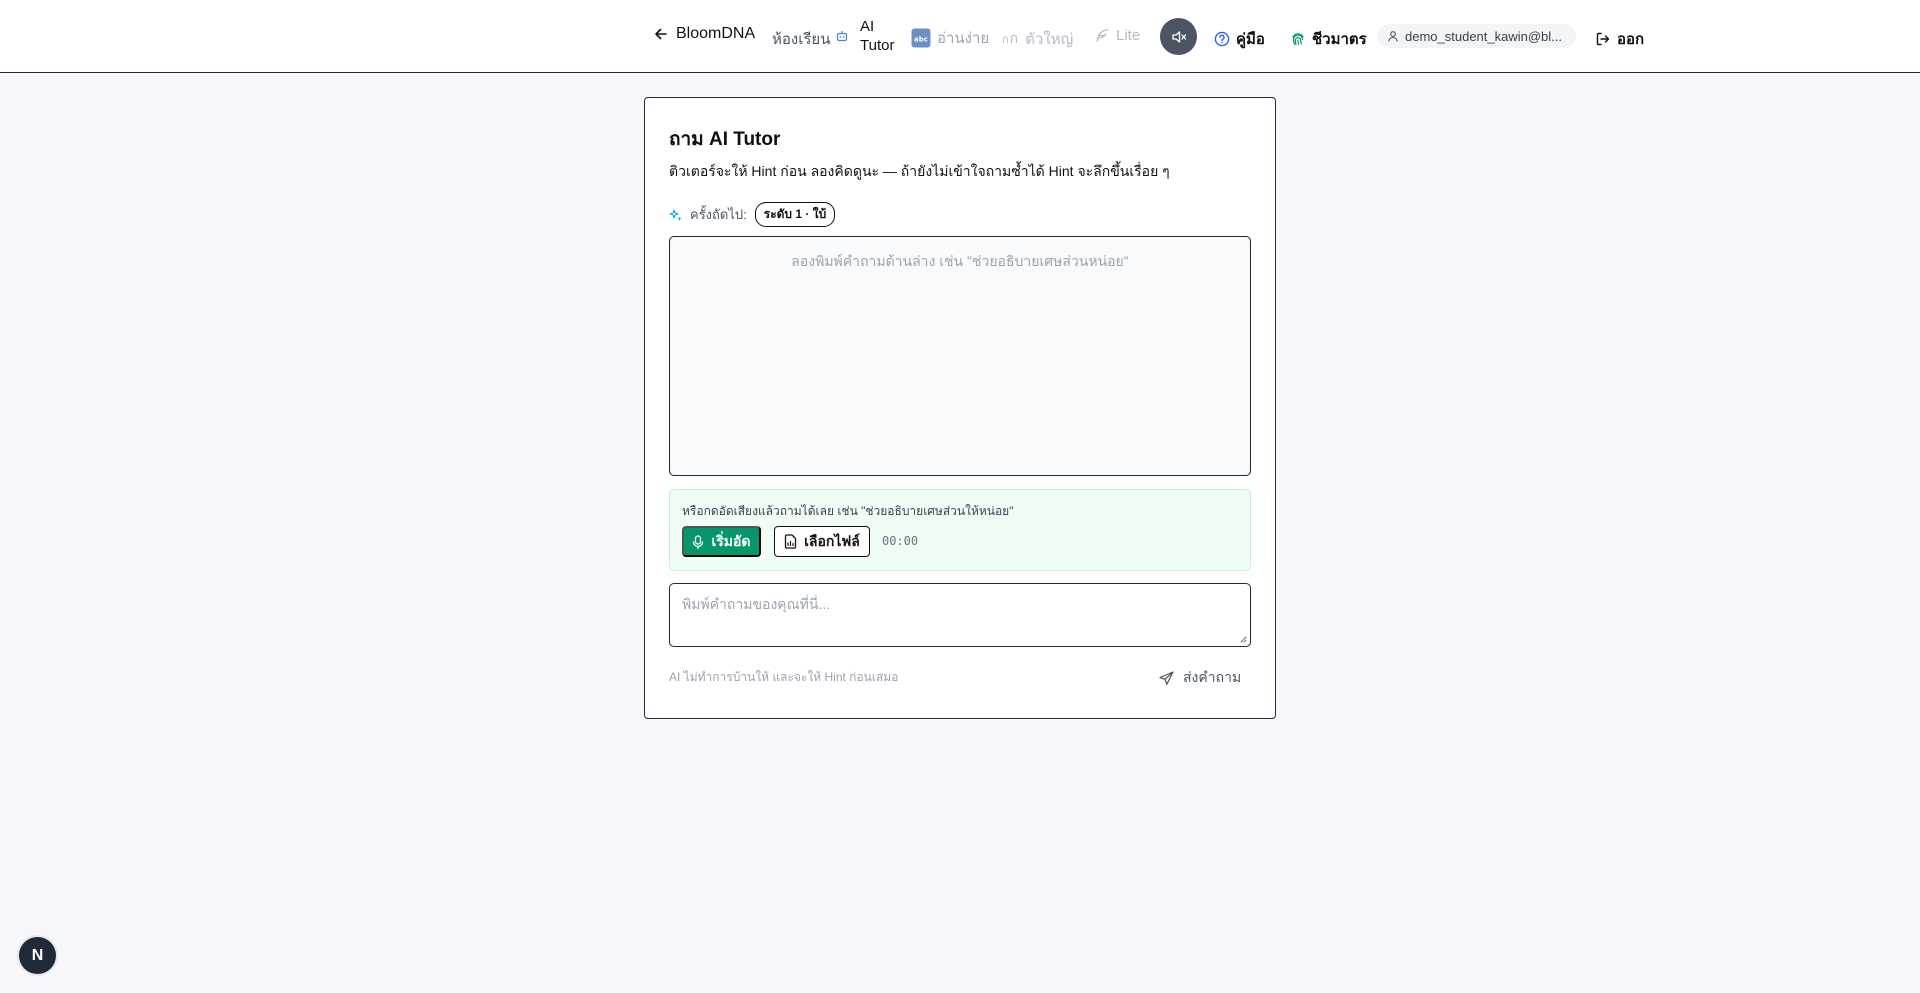 This screenshot has width=1920, height=993. What do you see at coordinates (661, 34) in the screenshot?
I see `arrow-left-icon` at bounding box center [661, 34].